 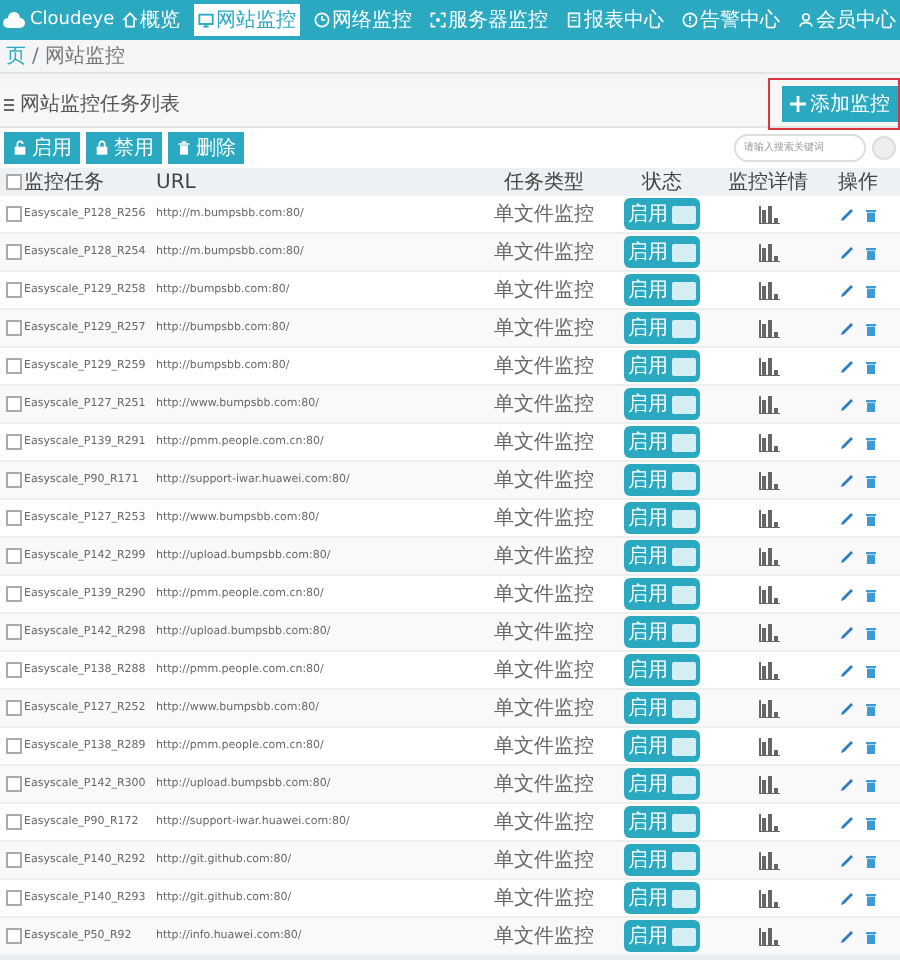 What do you see at coordinates (42, 148) in the screenshot?
I see `toolbar-button: 启用` at bounding box center [42, 148].